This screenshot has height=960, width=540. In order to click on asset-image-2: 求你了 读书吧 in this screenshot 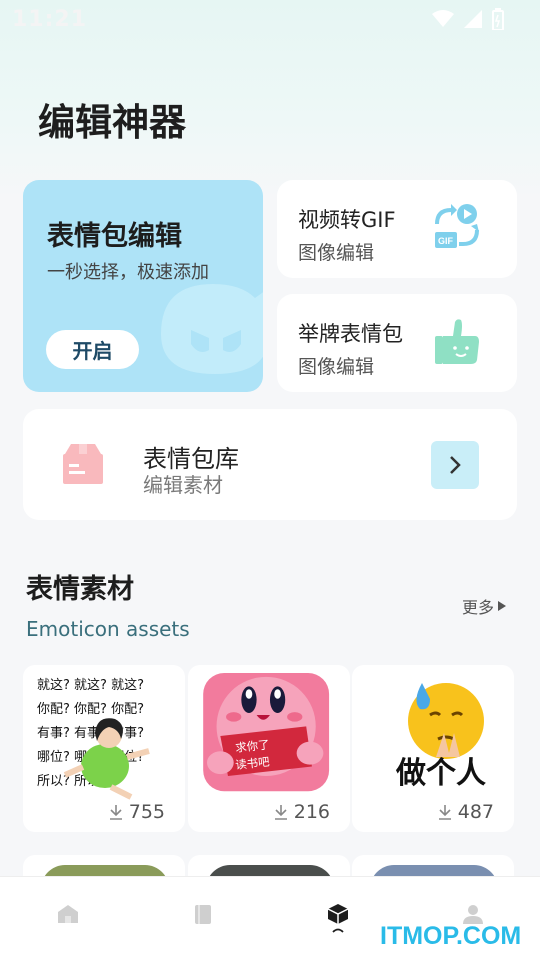, I will do `click(266, 732)`.